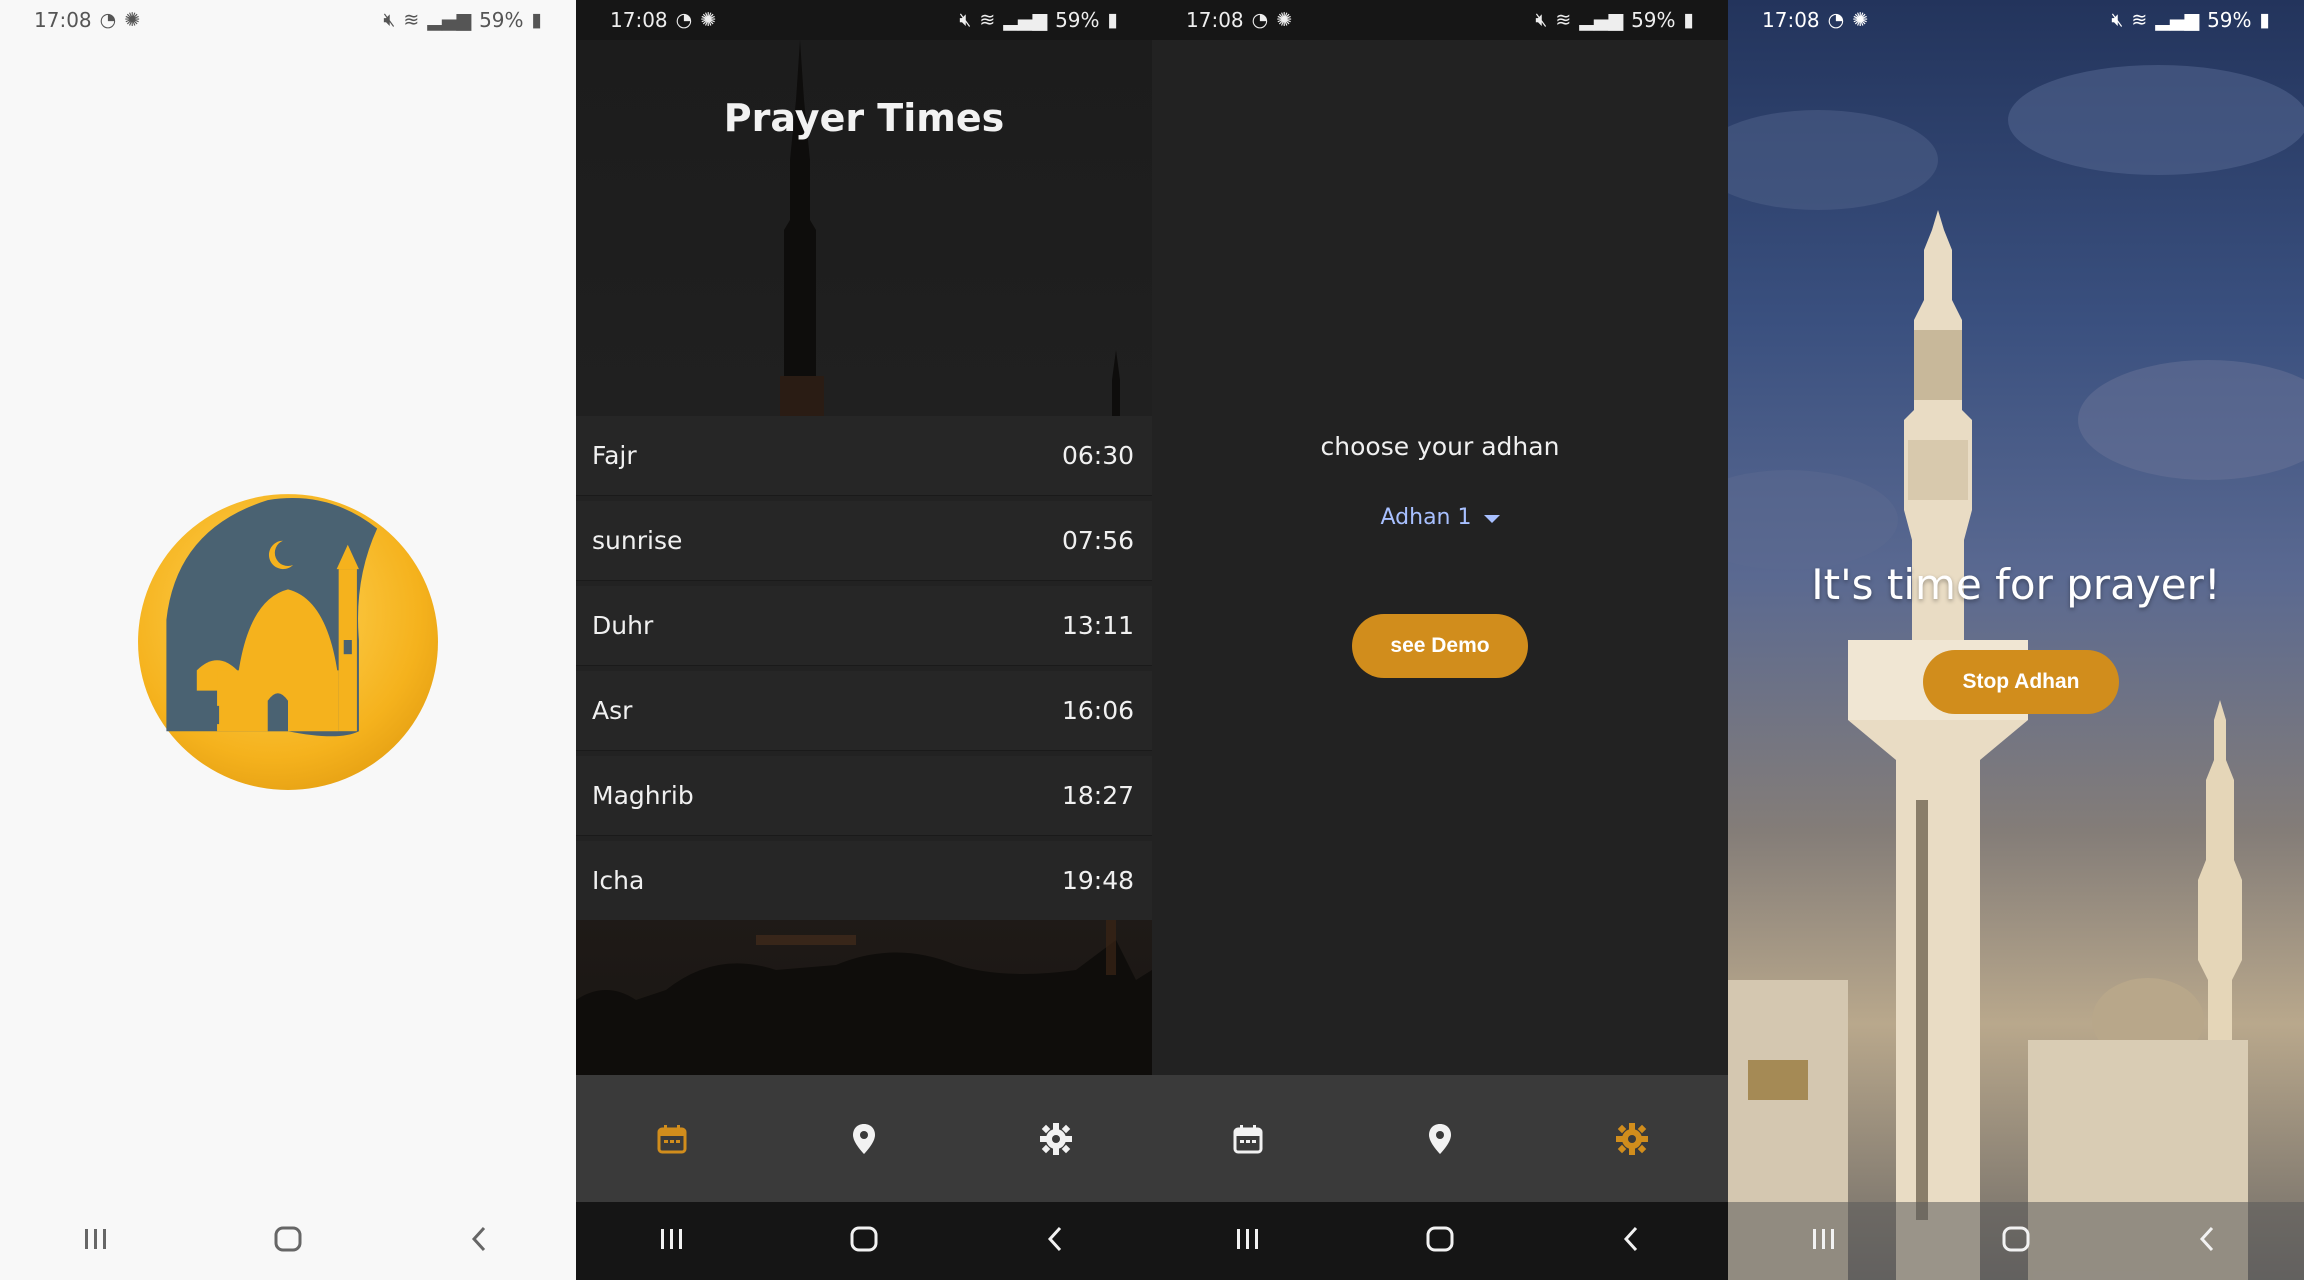  Describe the element at coordinates (864, 541) in the screenshot. I see `prayer-row-sunrise: sunrise 07:56` at that location.